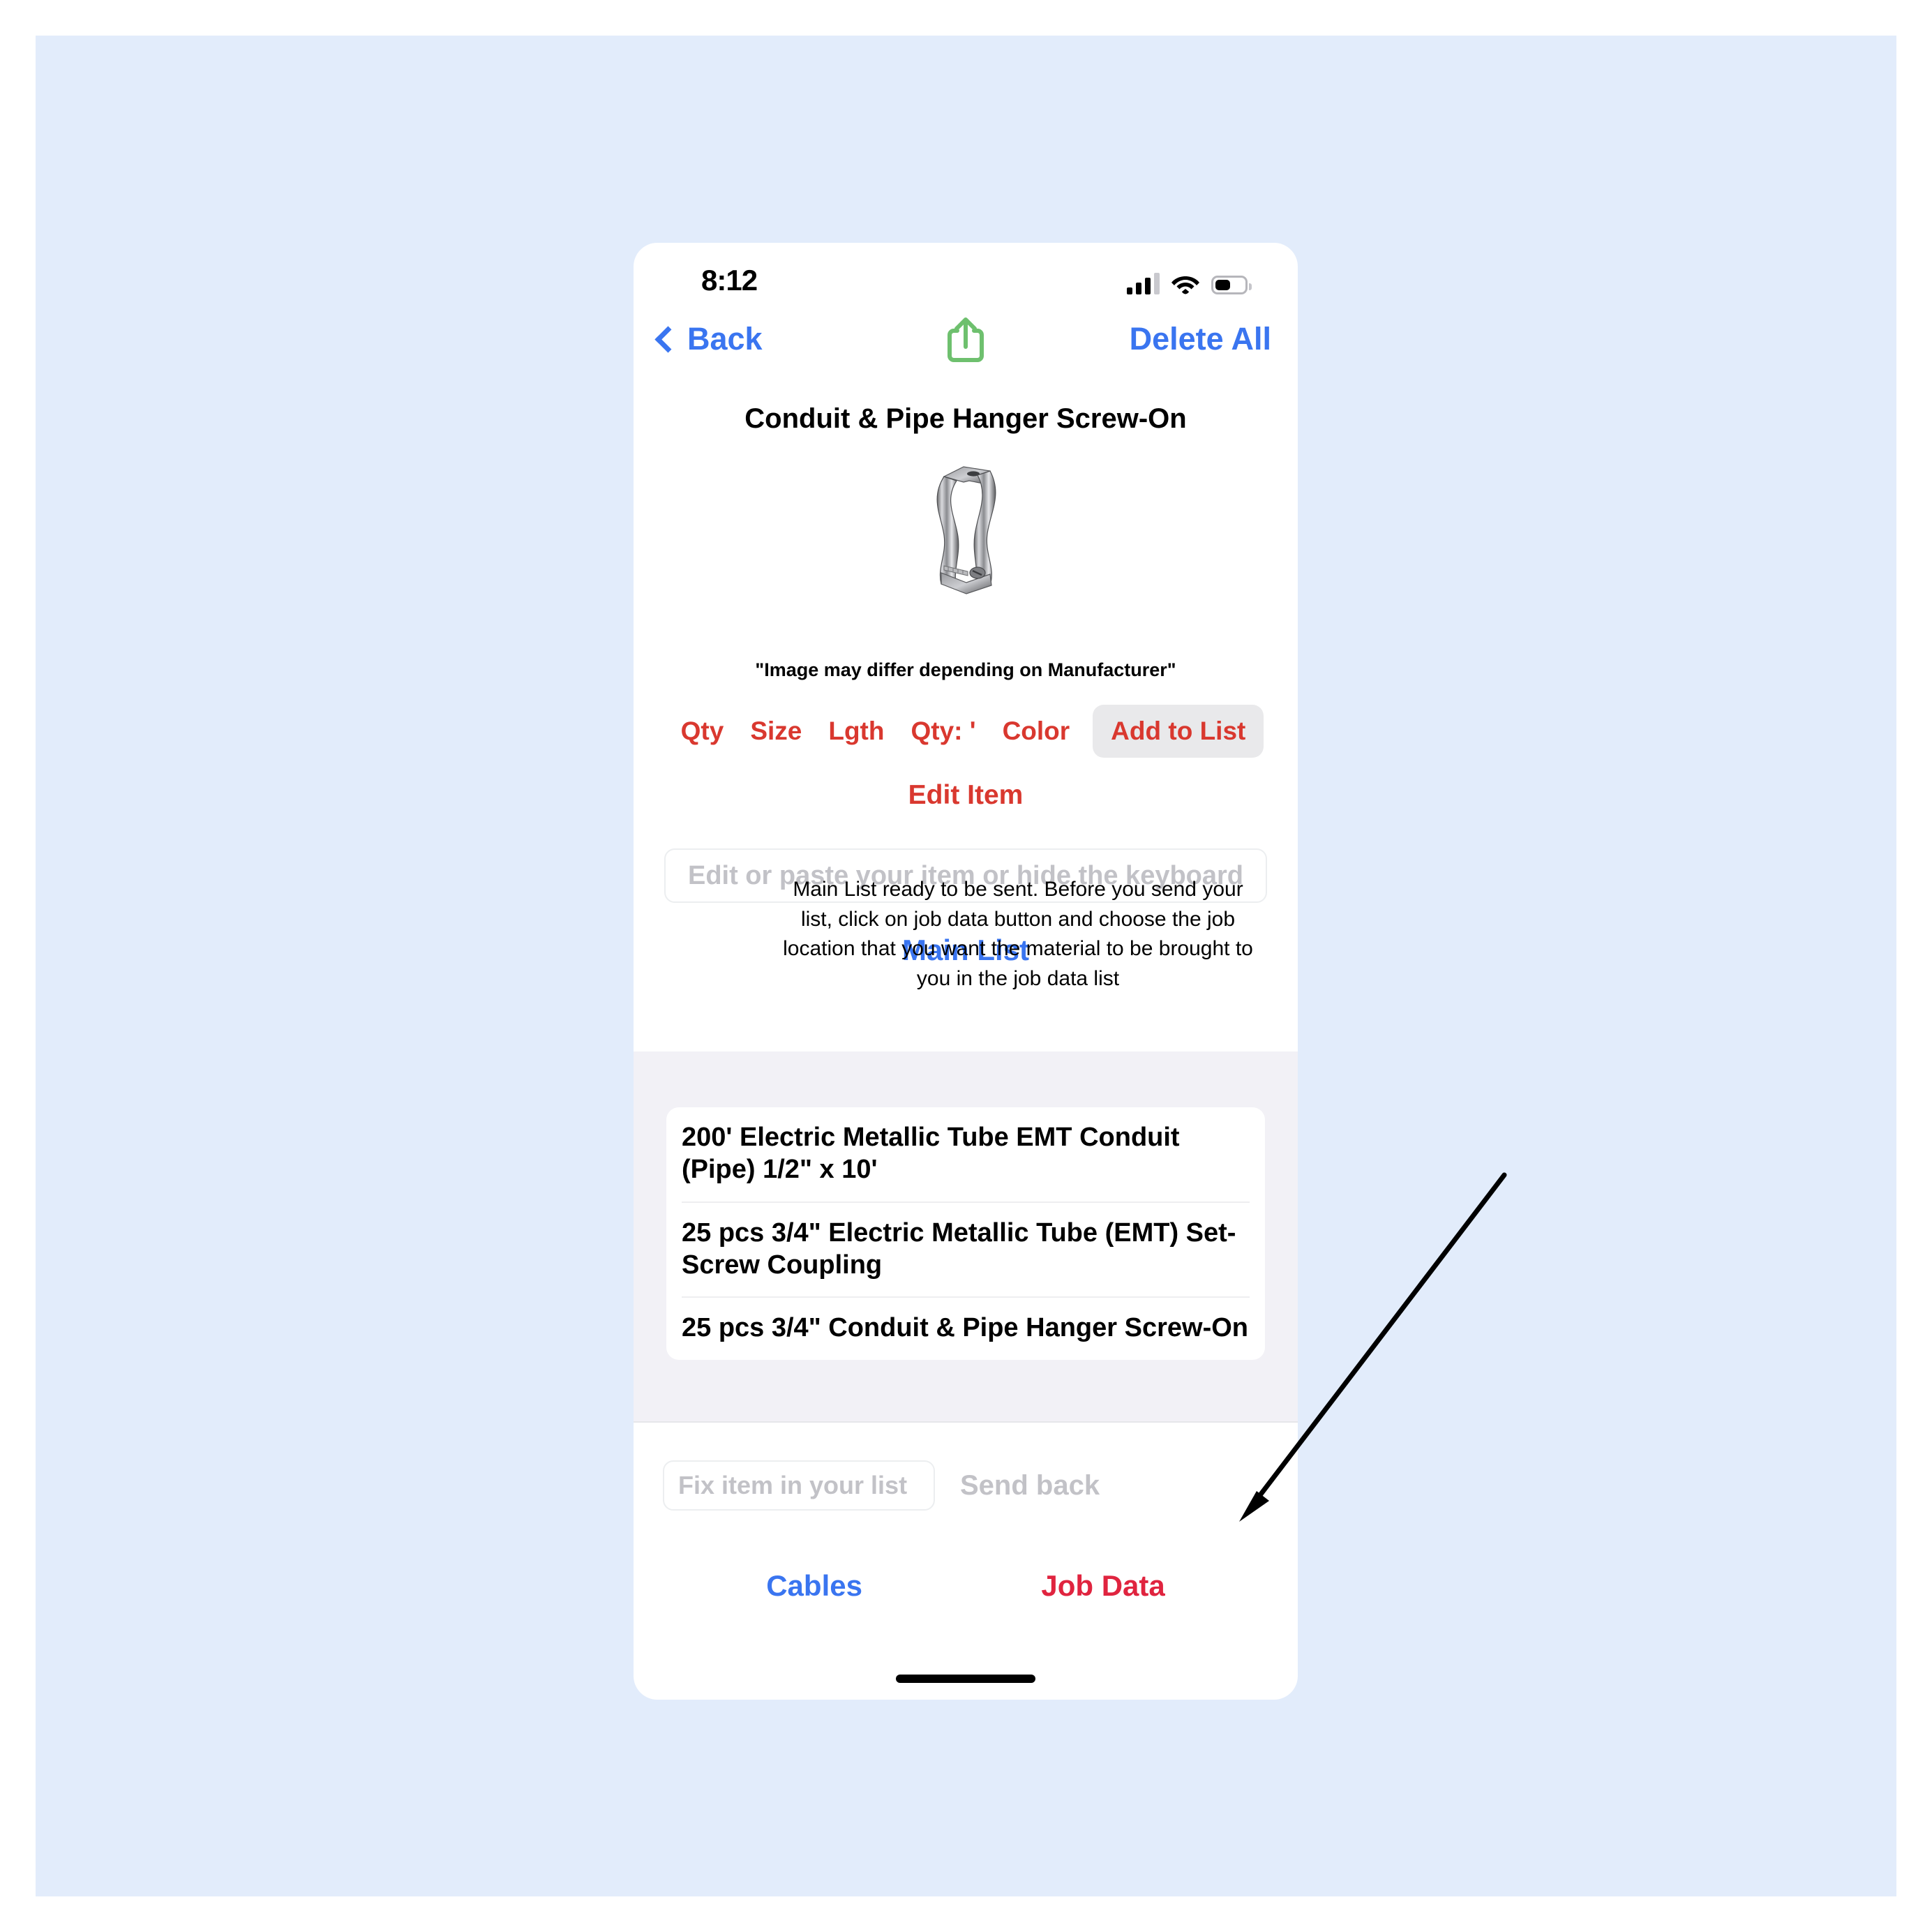 This screenshot has width=1932, height=1932. I want to click on status-time: 8:12, so click(729, 280).